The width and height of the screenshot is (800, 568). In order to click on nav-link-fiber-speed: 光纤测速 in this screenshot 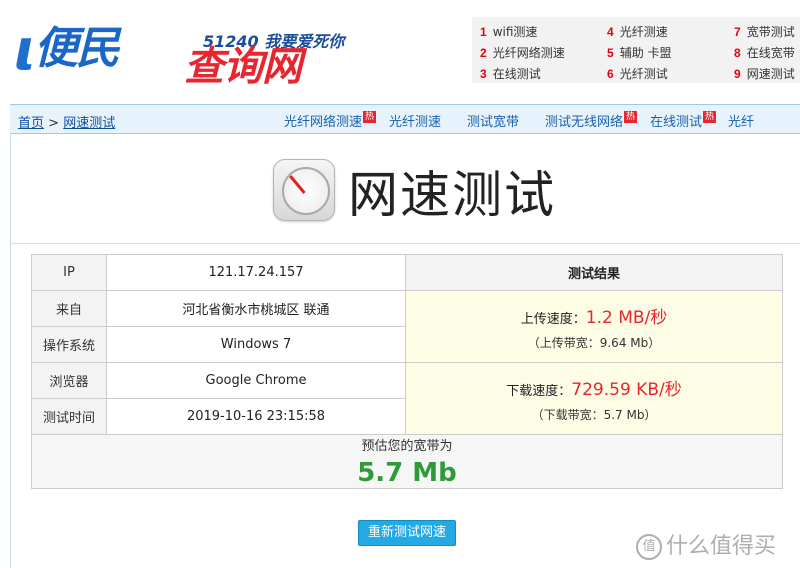, I will do `click(415, 120)`.